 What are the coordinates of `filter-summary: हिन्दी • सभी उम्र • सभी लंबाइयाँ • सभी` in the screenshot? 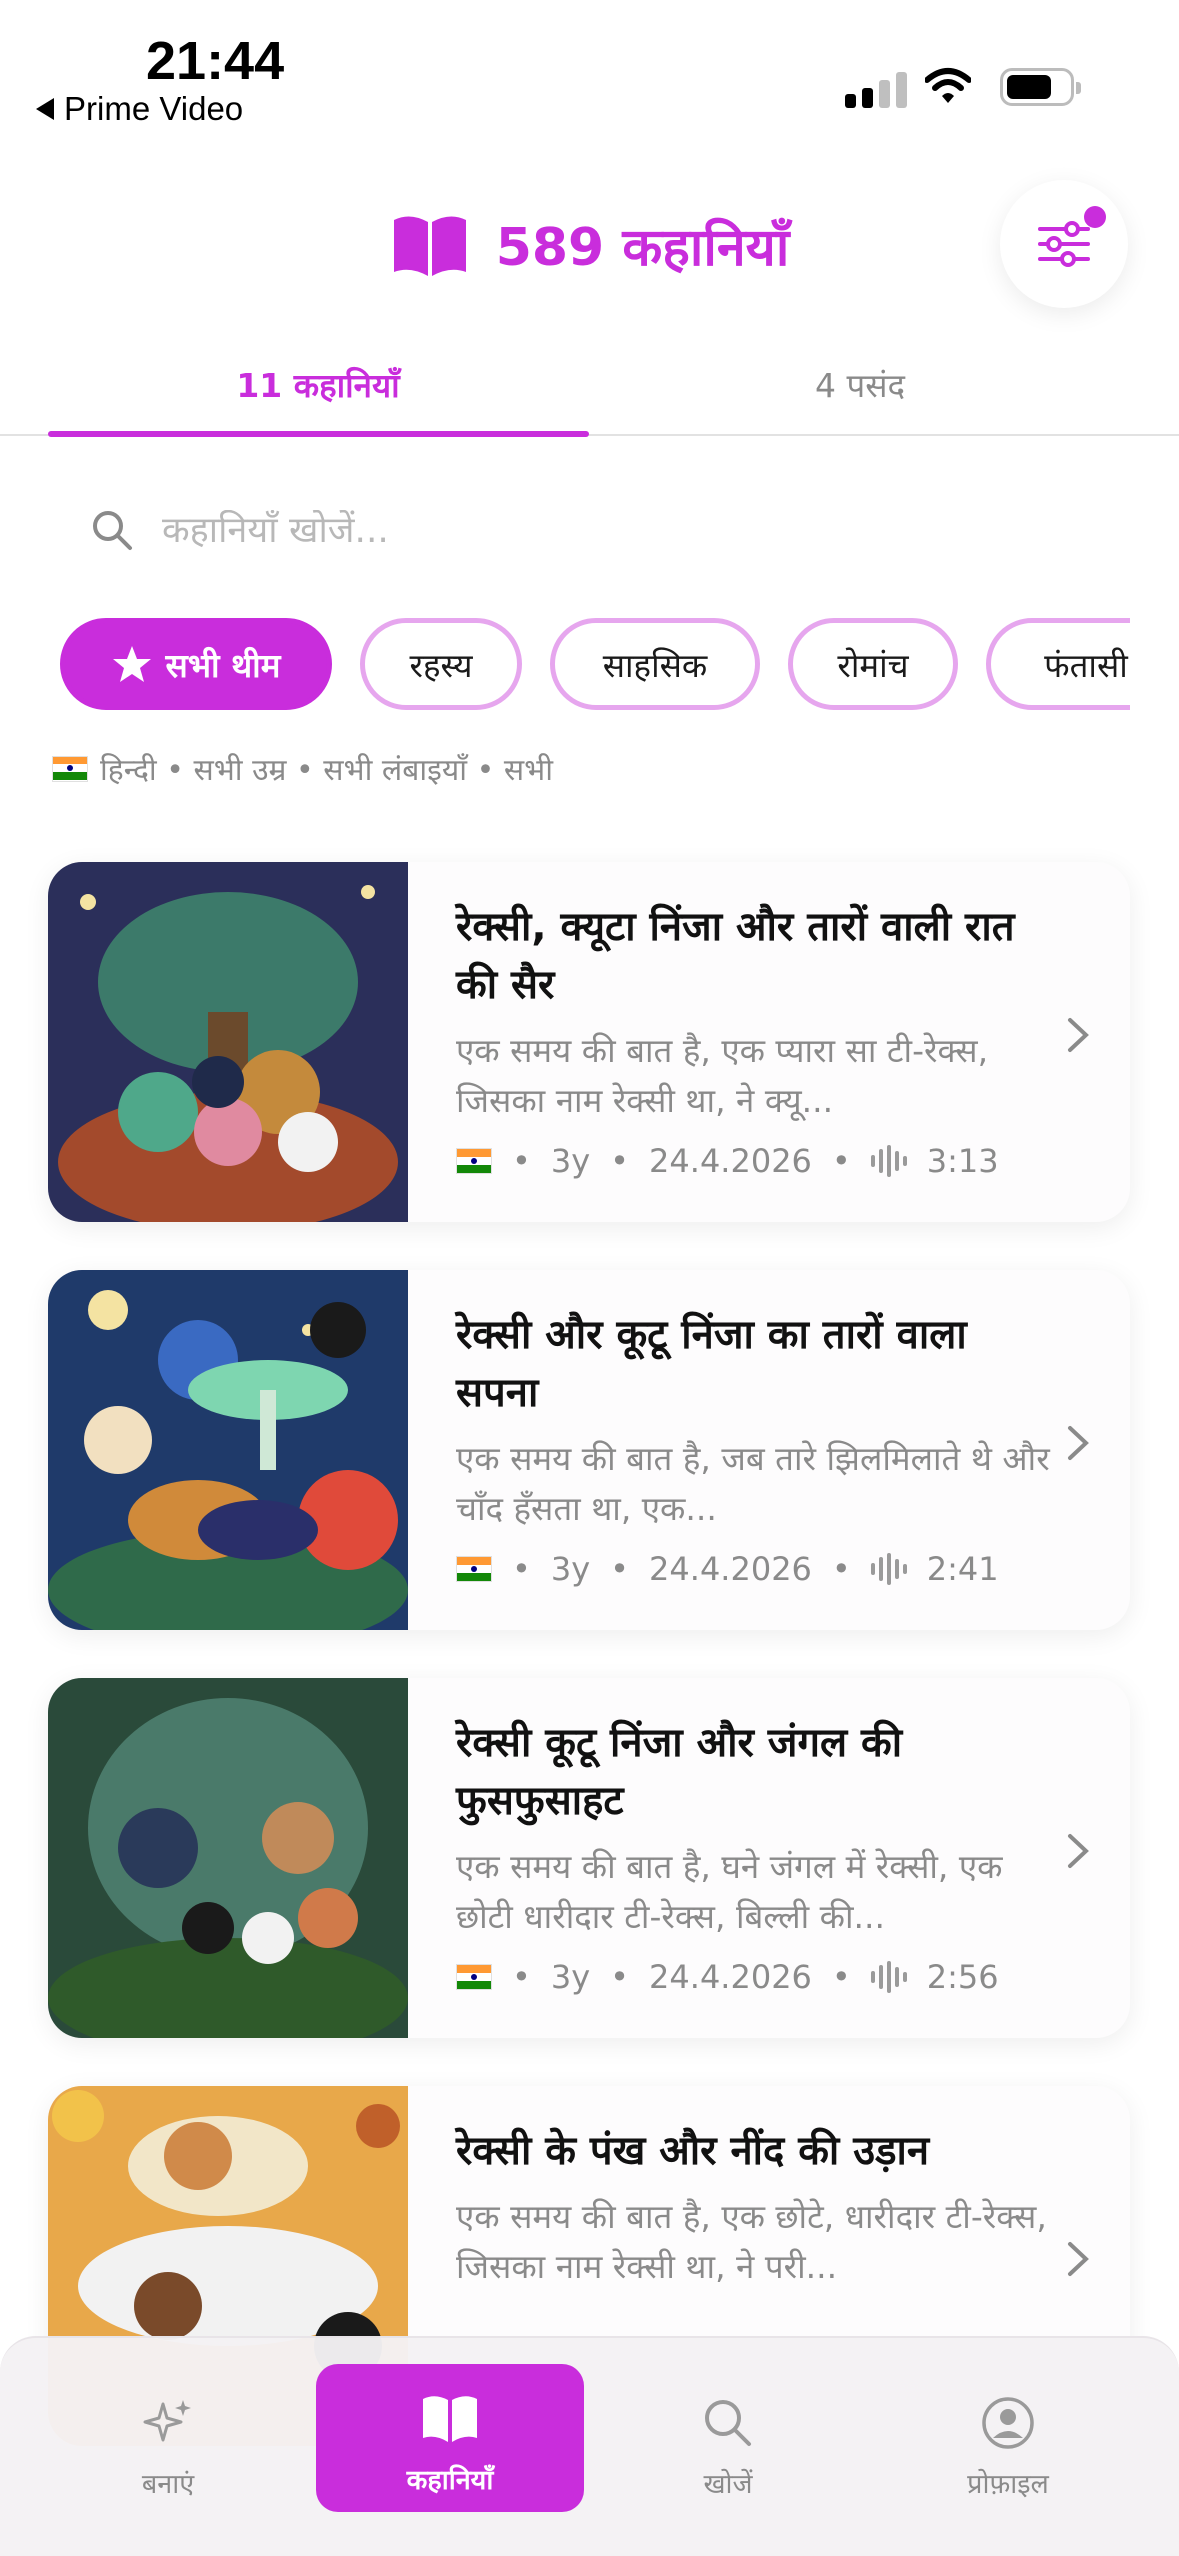 It's located at (302, 768).